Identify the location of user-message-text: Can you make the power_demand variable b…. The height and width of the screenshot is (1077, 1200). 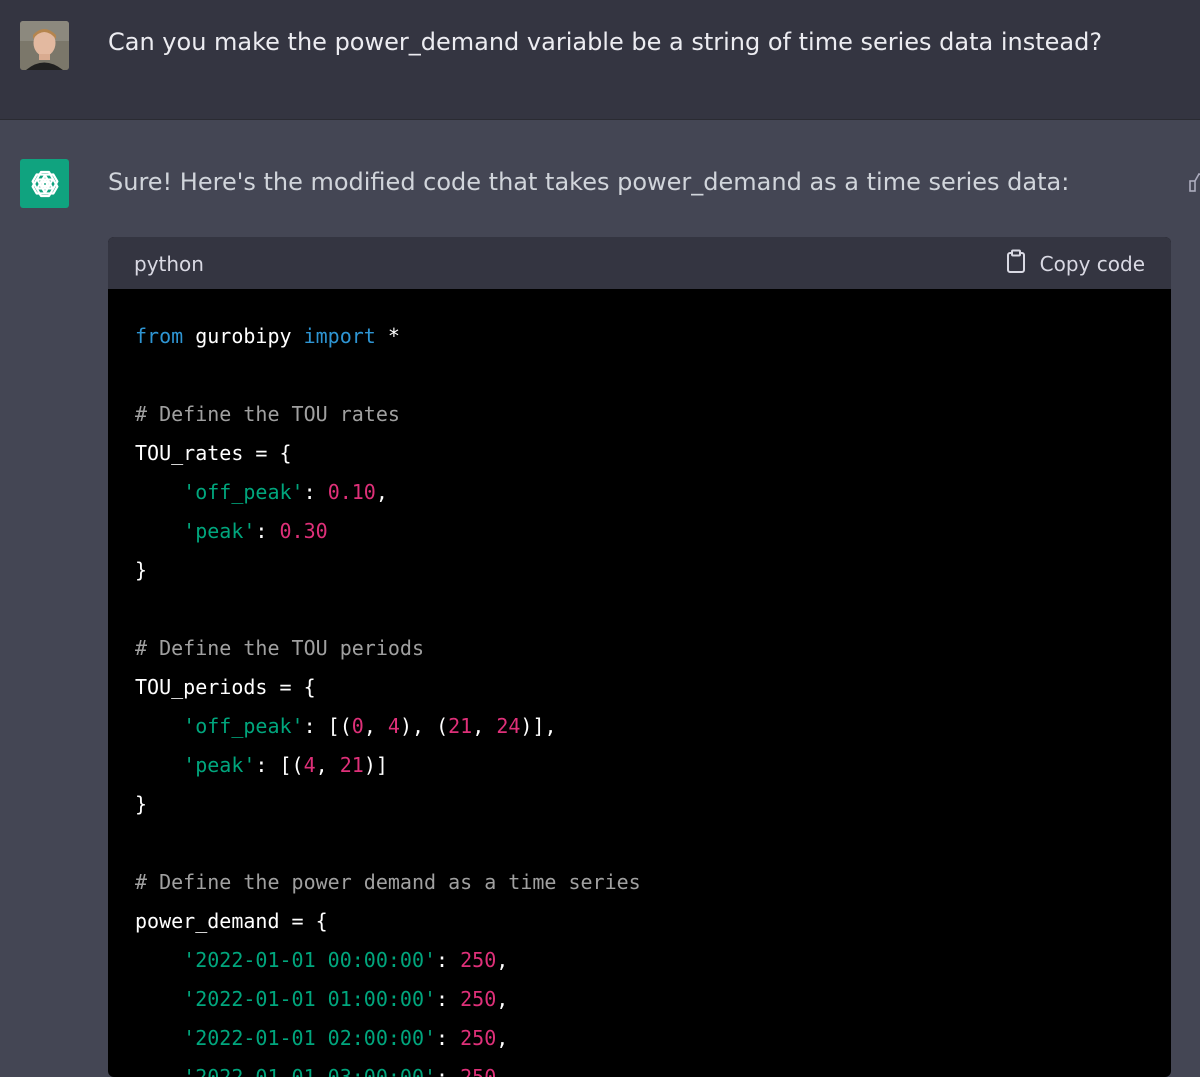
(605, 42).